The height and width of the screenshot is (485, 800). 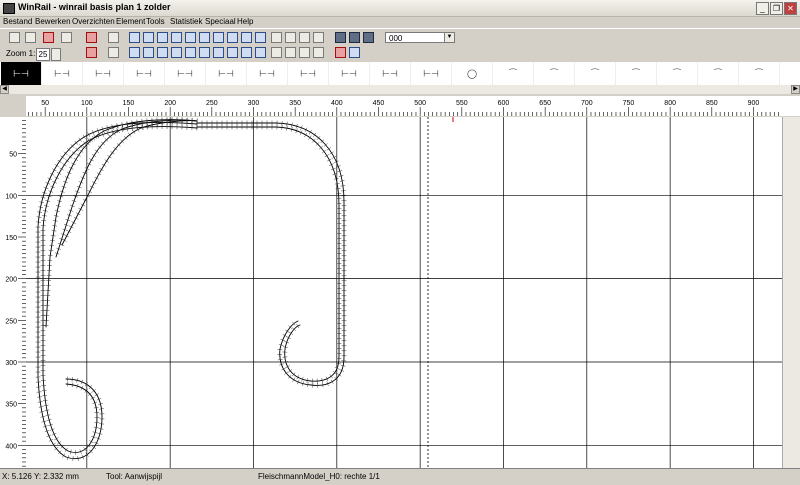 What do you see at coordinates (218, 52) in the screenshot?
I see `track-tool-17-icon` at bounding box center [218, 52].